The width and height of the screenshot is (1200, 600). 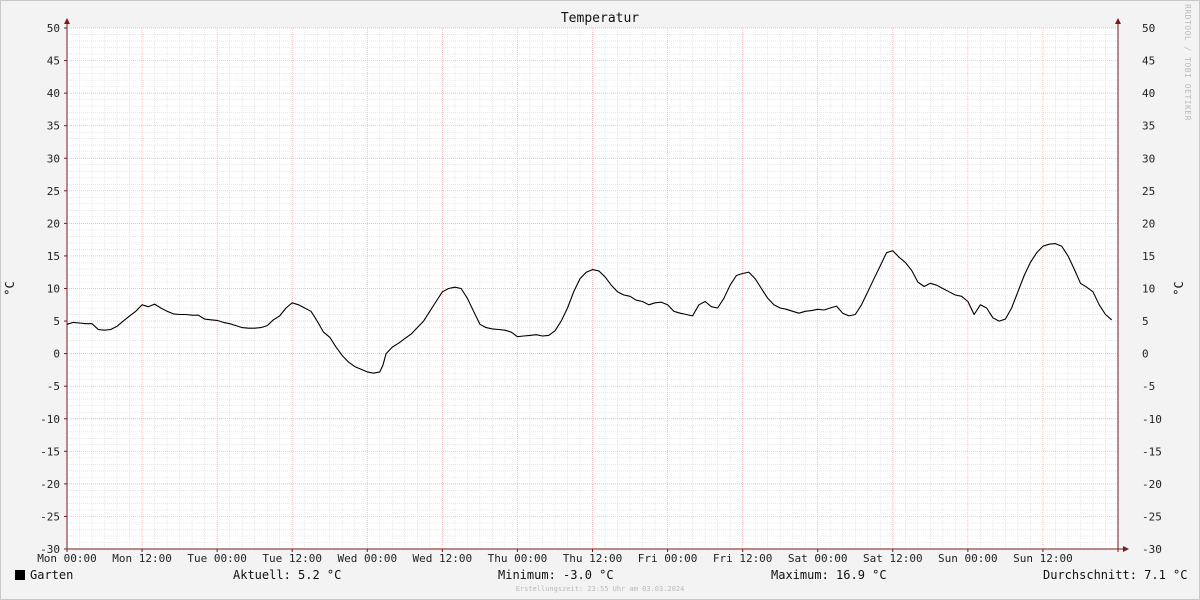 What do you see at coordinates (56, 354) in the screenshot?
I see `y-tick-label-left: 0` at bounding box center [56, 354].